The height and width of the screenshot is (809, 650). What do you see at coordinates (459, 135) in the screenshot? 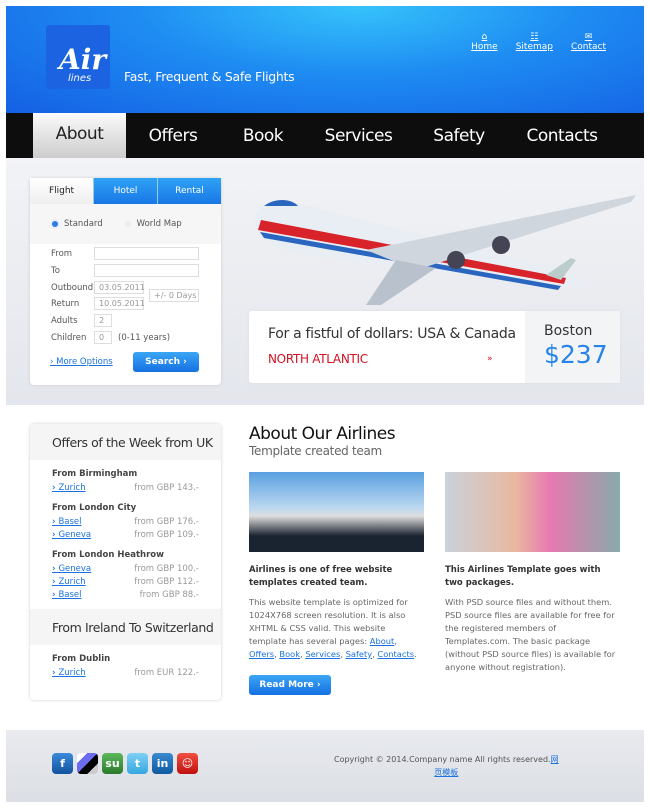
I see `nav-safety: Safety` at bounding box center [459, 135].